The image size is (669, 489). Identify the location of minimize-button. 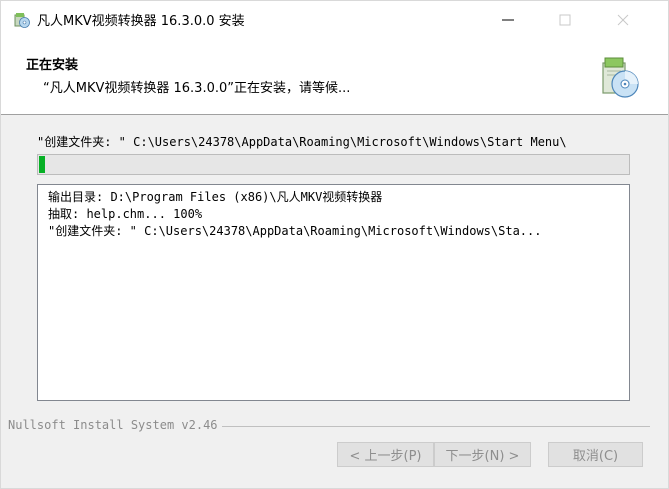
(508, 19).